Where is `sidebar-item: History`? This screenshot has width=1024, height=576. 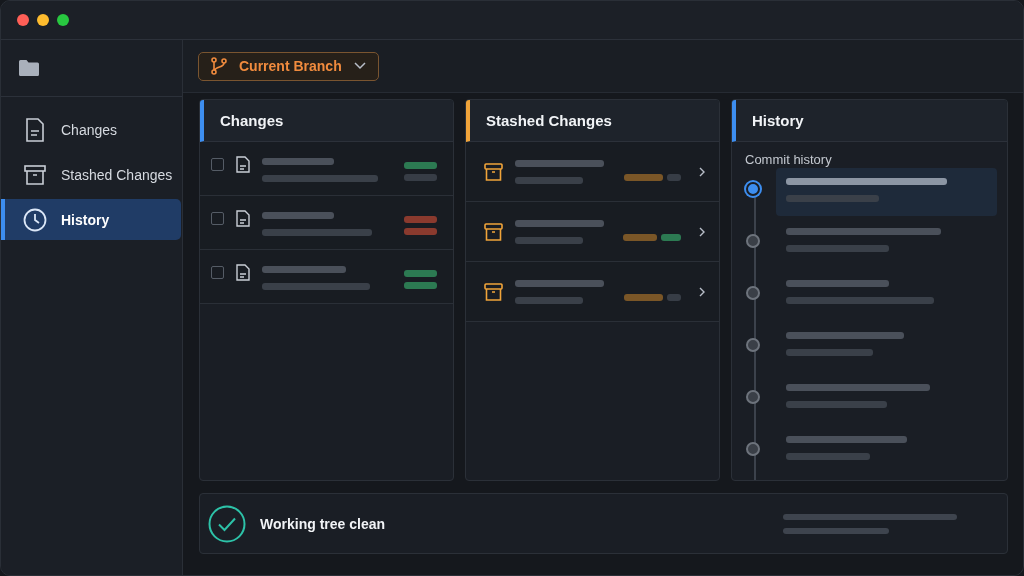 sidebar-item: History is located at coordinates (91, 219).